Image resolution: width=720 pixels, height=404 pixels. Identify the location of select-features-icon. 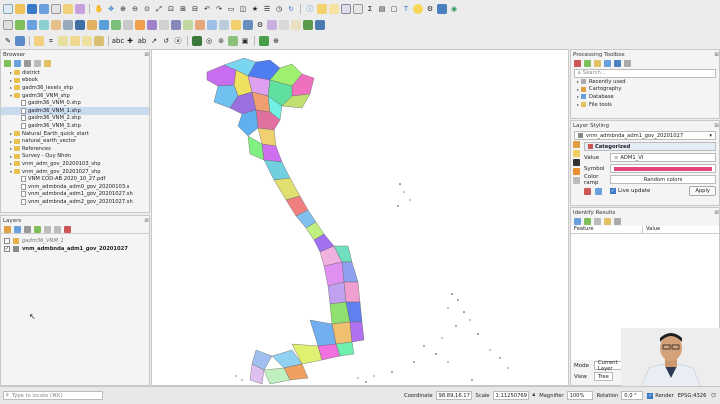
(322, 9).